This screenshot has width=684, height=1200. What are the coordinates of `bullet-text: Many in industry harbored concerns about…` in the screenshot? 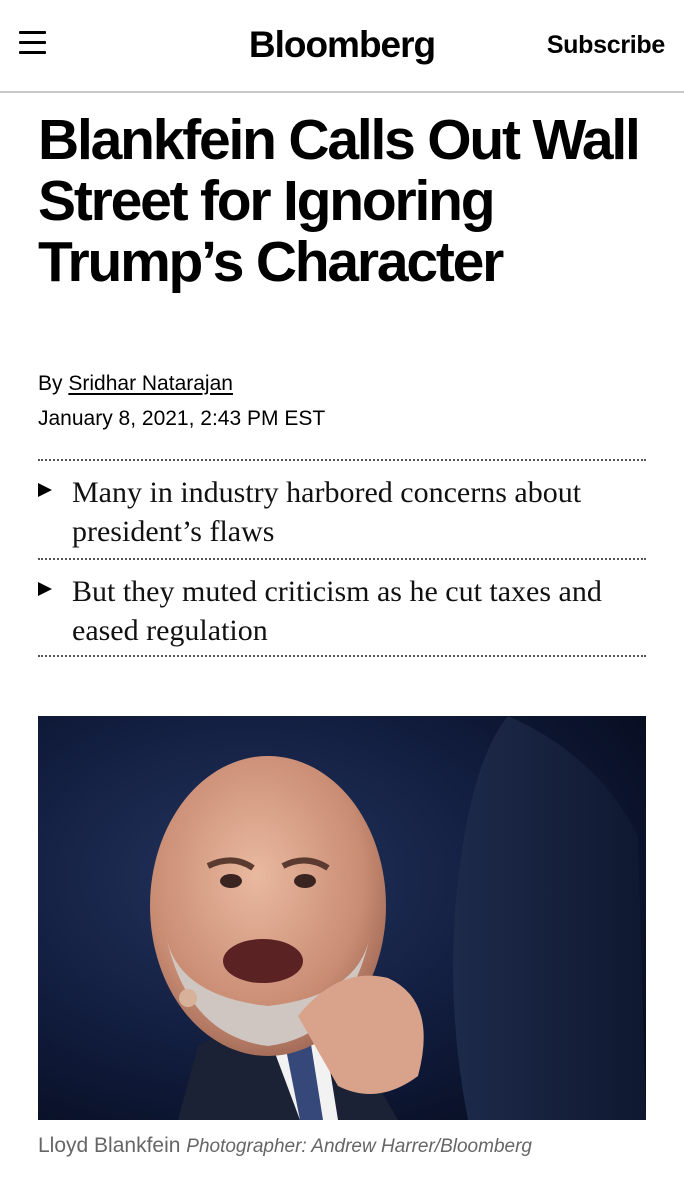 It's located at (327, 512).